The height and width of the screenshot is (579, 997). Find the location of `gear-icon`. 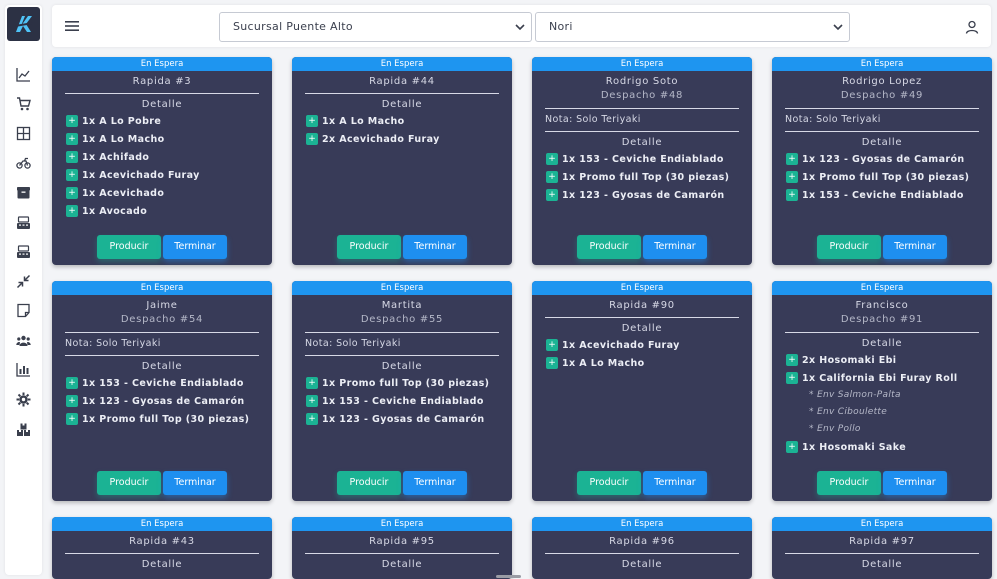

gear-icon is located at coordinates (23, 399).